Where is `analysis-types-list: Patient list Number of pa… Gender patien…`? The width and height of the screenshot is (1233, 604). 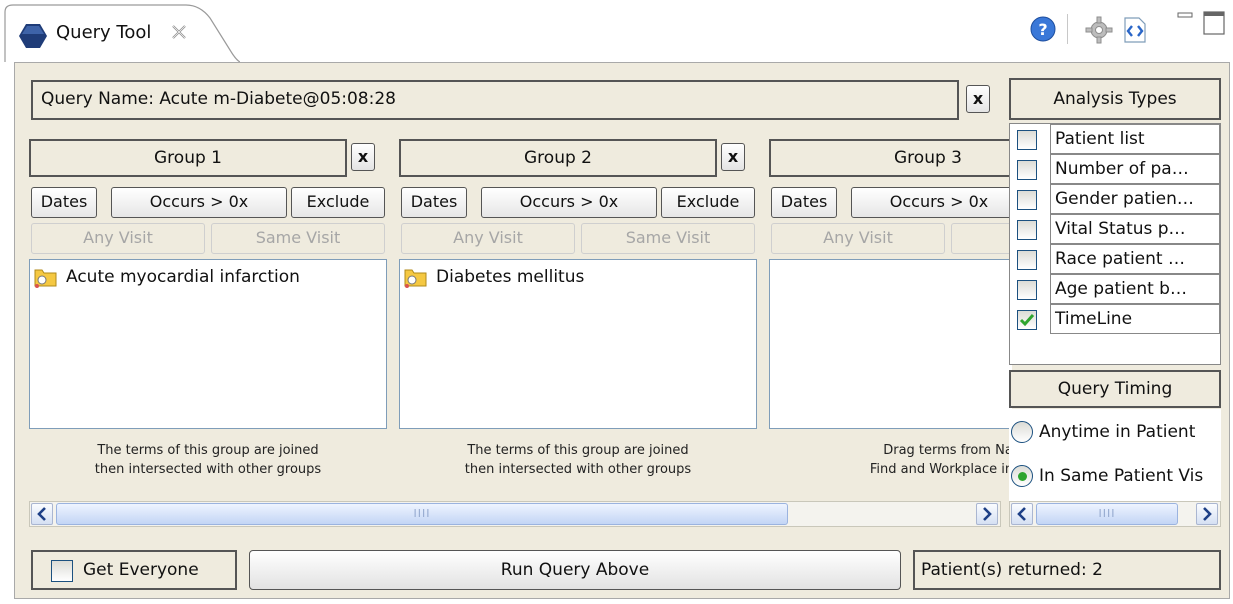 analysis-types-list: Patient list Number of pa… Gender patien… is located at coordinates (1115, 244).